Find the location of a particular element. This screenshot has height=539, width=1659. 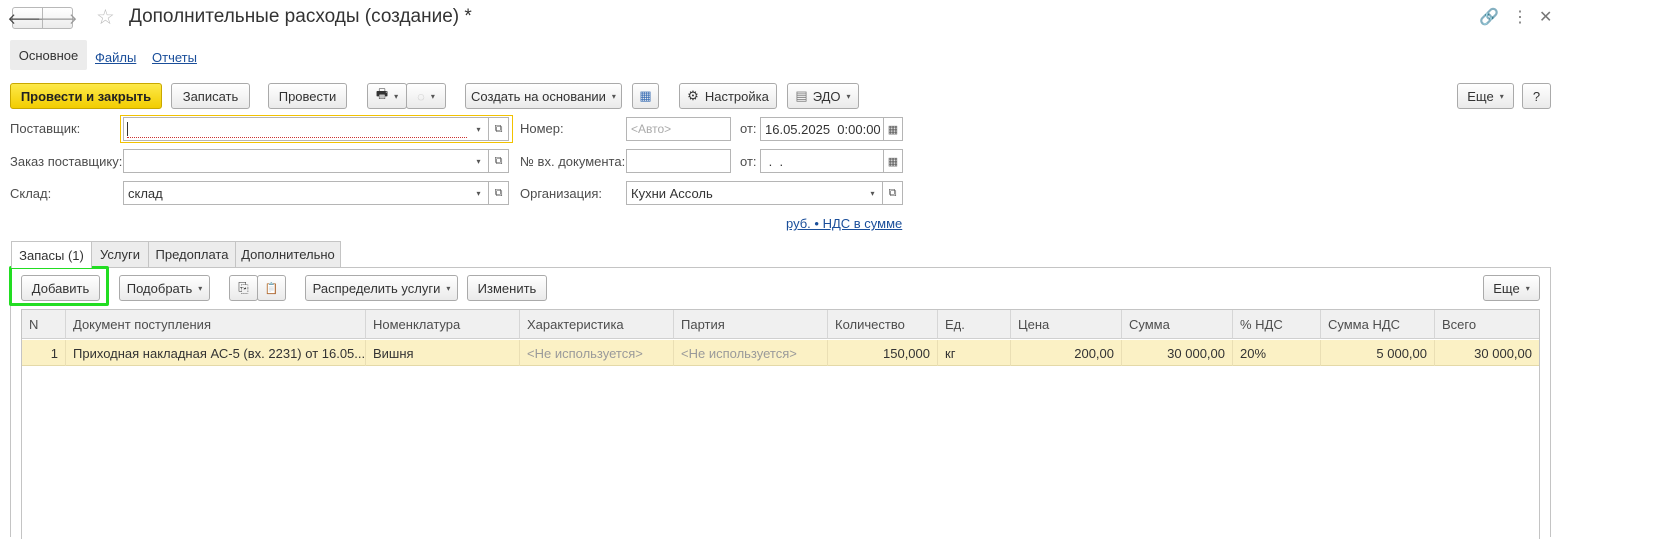

col-header-doc: Документ поступления is located at coordinates (216, 324).